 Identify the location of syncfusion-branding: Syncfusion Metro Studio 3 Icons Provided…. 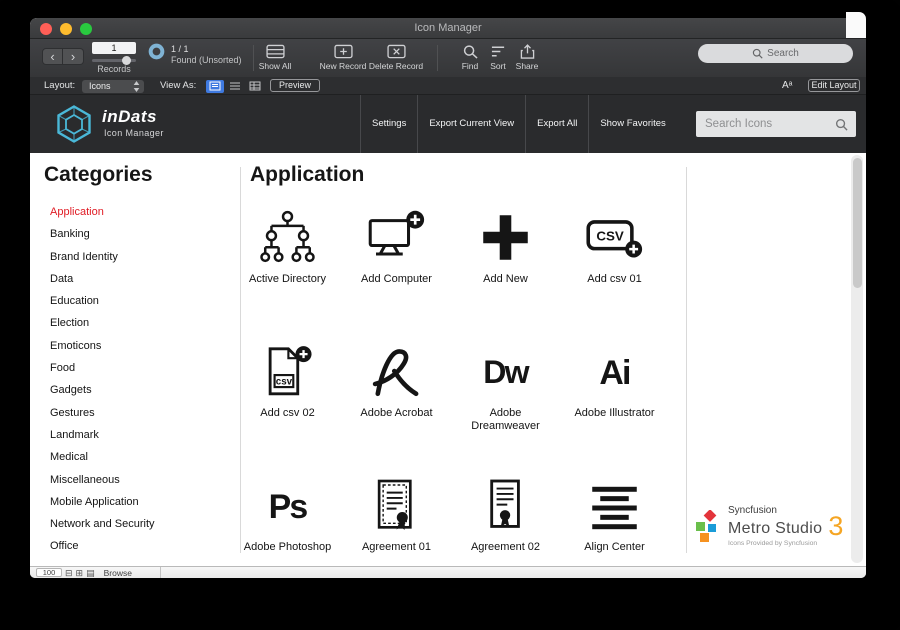
(777, 526).